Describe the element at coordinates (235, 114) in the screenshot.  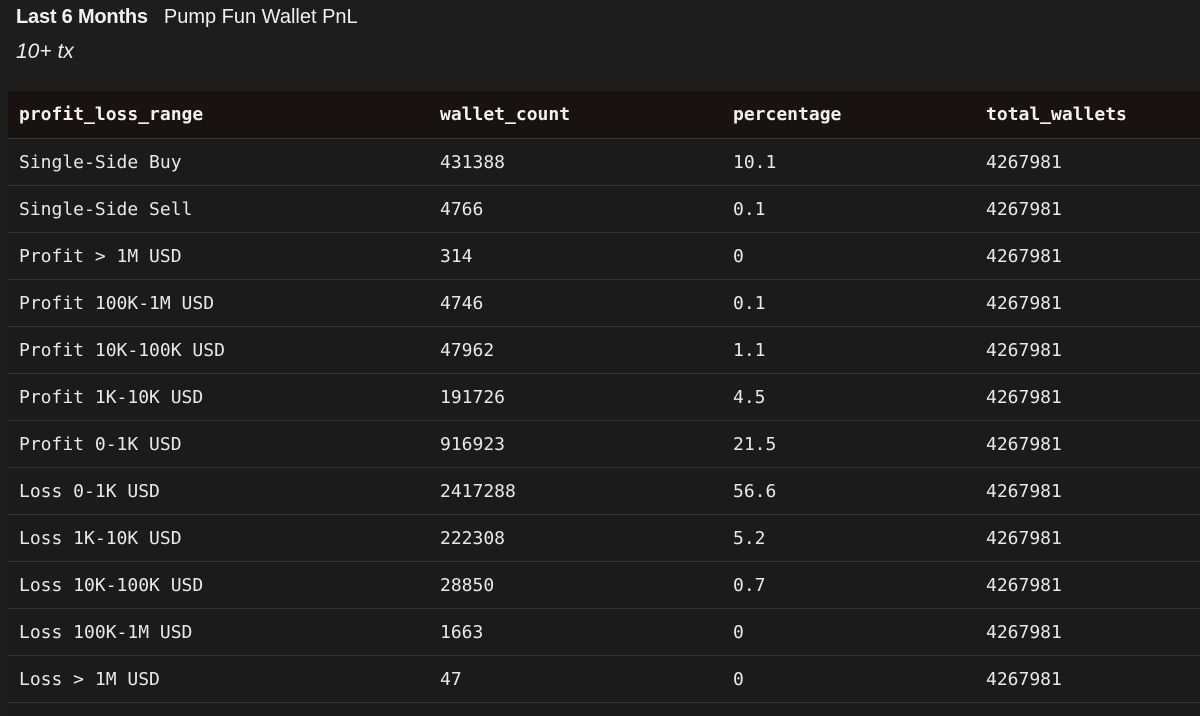
I see `column-header-profit-loss-range: profit_loss_range` at that location.